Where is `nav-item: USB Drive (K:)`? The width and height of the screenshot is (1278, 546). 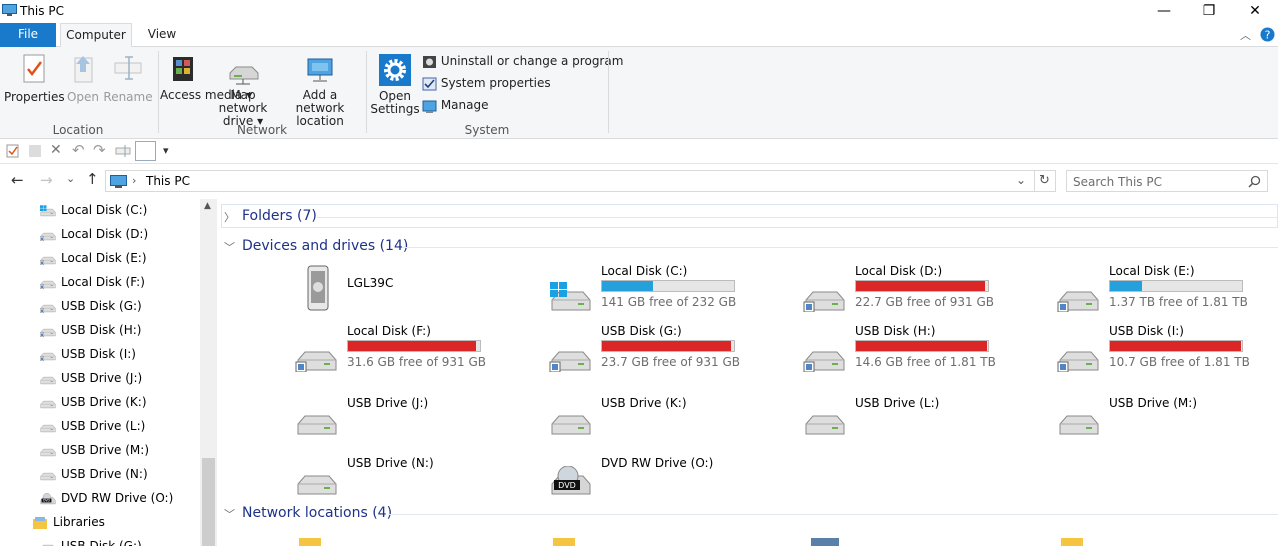 nav-item: USB Drive (K:) is located at coordinates (100, 403).